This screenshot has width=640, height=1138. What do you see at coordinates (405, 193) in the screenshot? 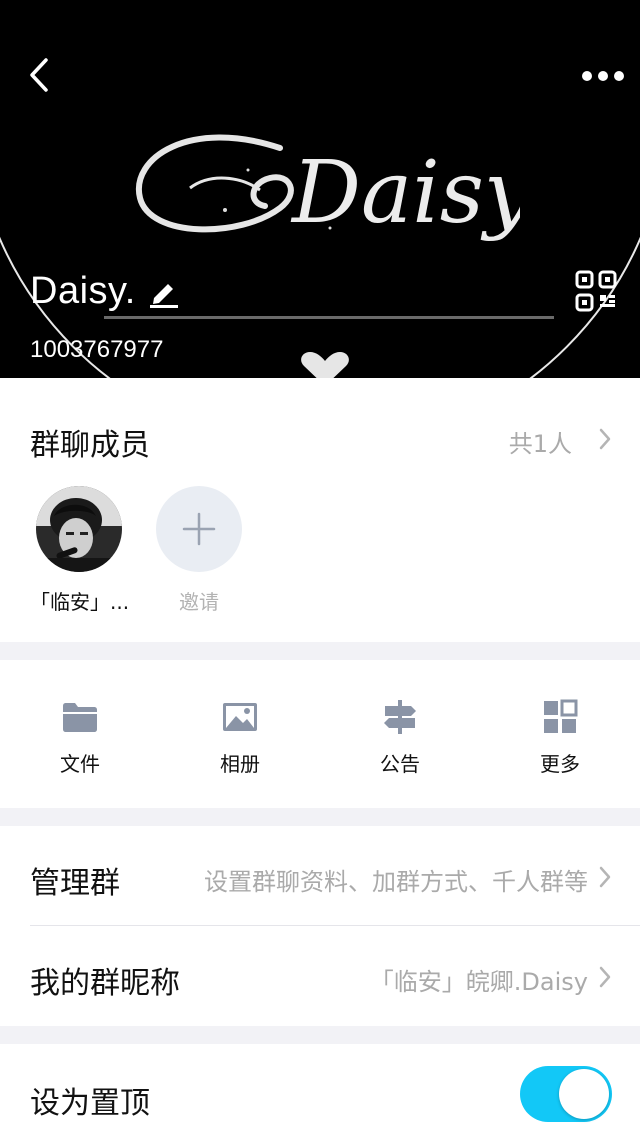
I see `svg-text: Daisy` at bounding box center [405, 193].